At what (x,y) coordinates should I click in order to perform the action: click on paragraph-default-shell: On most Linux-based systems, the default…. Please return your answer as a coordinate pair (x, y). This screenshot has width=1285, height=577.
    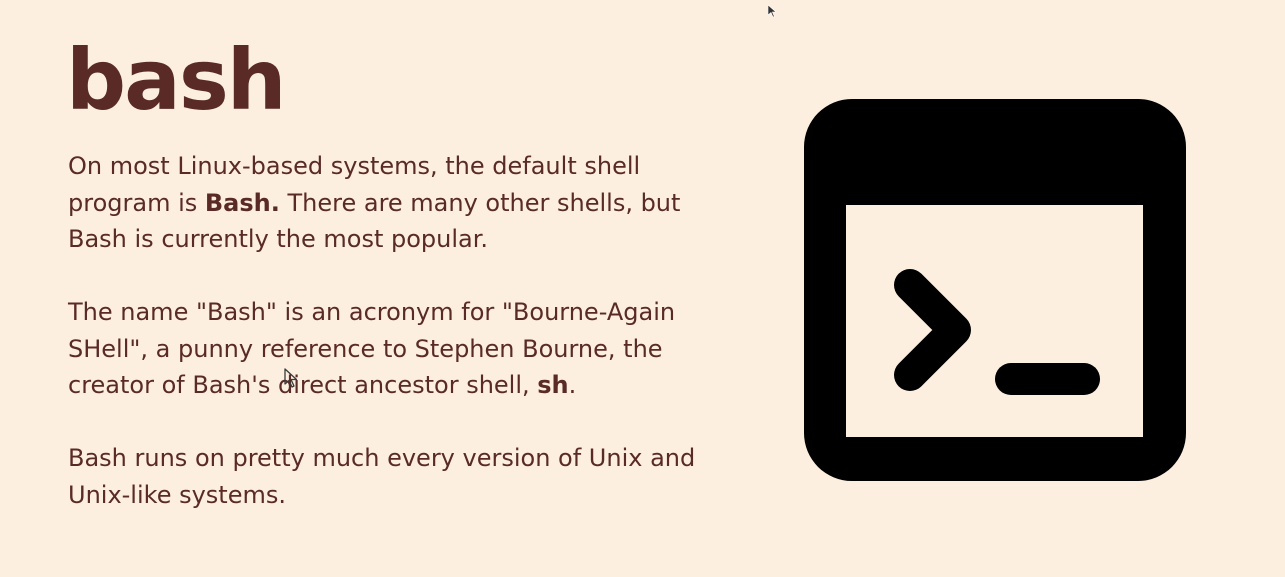
    Looking at the image, I should click on (388, 203).